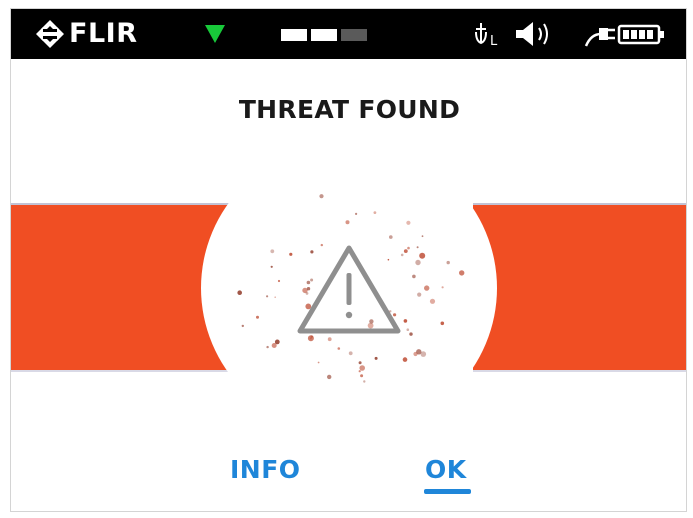  What do you see at coordinates (599, 37) in the screenshot?
I see `power-plug-icon` at bounding box center [599, 37].